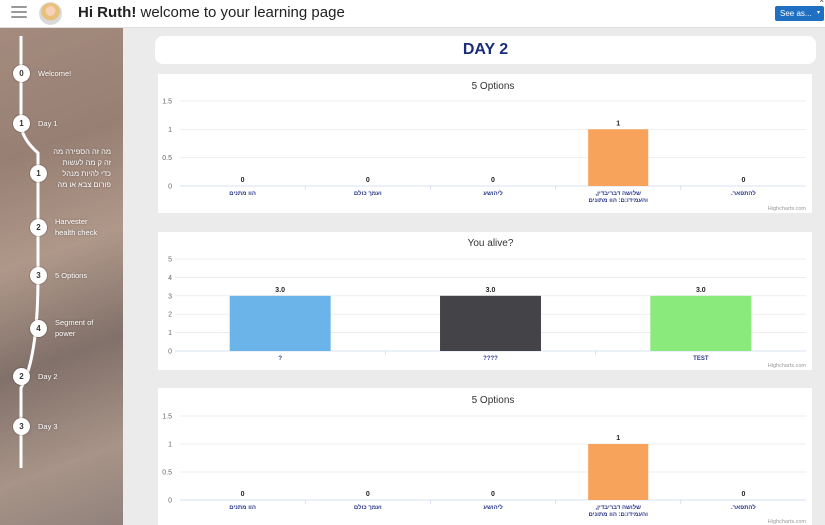  Describe the element at coordinates (701, 359) in the screenshot. I see `x-category-label: TEST` at that location.